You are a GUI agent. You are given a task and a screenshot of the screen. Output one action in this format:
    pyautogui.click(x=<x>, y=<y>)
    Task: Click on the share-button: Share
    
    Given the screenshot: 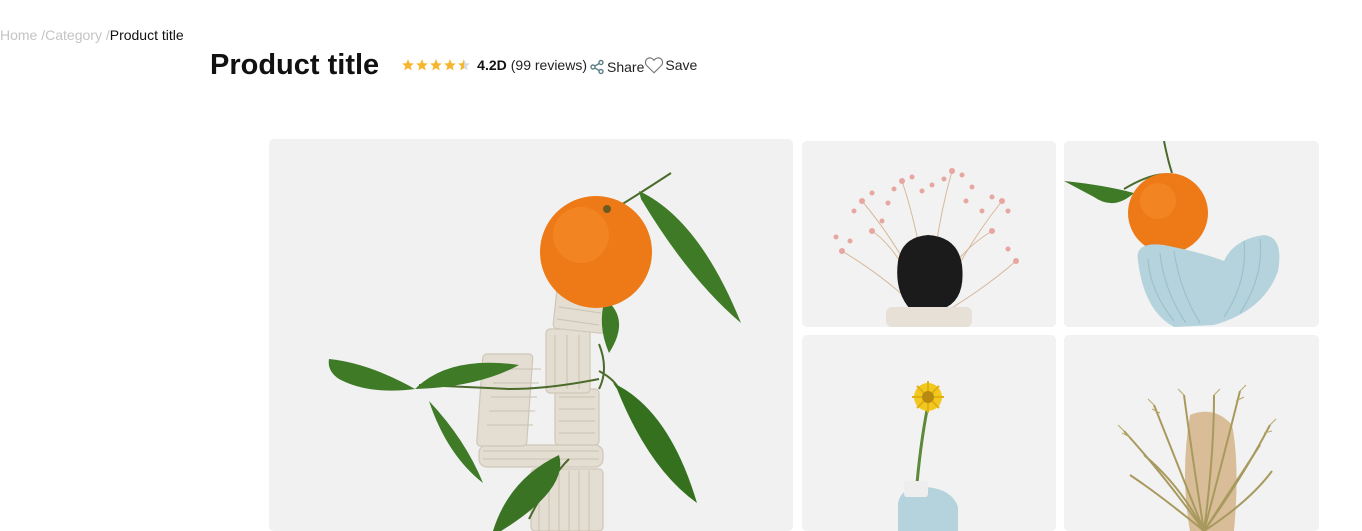 What is the action you would take?
    pyautogui.click(x=616, y=67)
    